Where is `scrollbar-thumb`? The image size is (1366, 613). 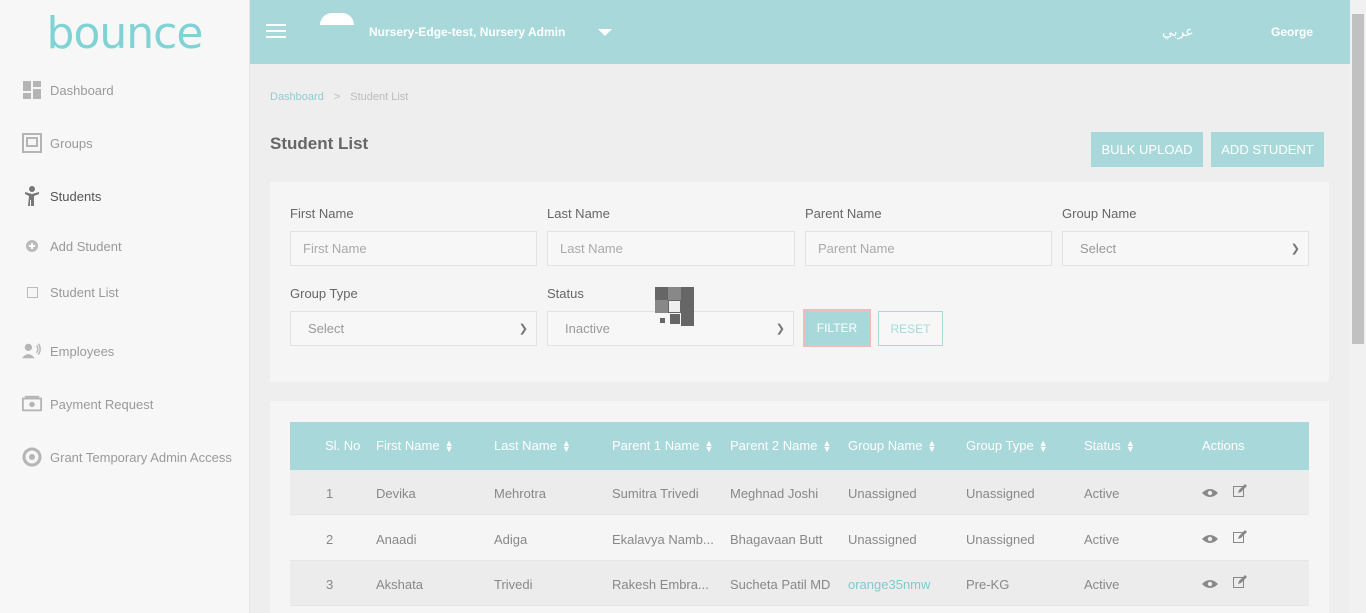 scrollbar-thumb is located at coordinates (1358, 179).